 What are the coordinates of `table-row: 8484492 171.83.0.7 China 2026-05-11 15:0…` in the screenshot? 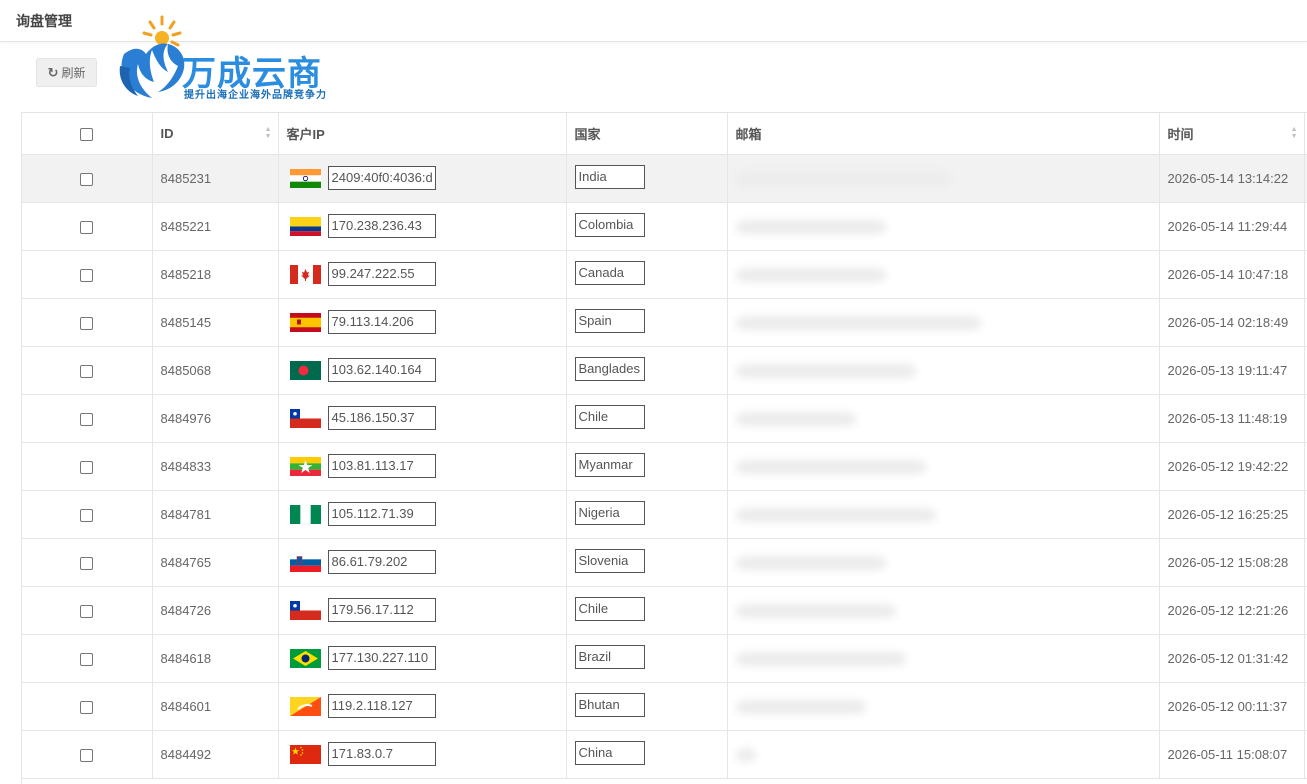 It's located at (664, 754).